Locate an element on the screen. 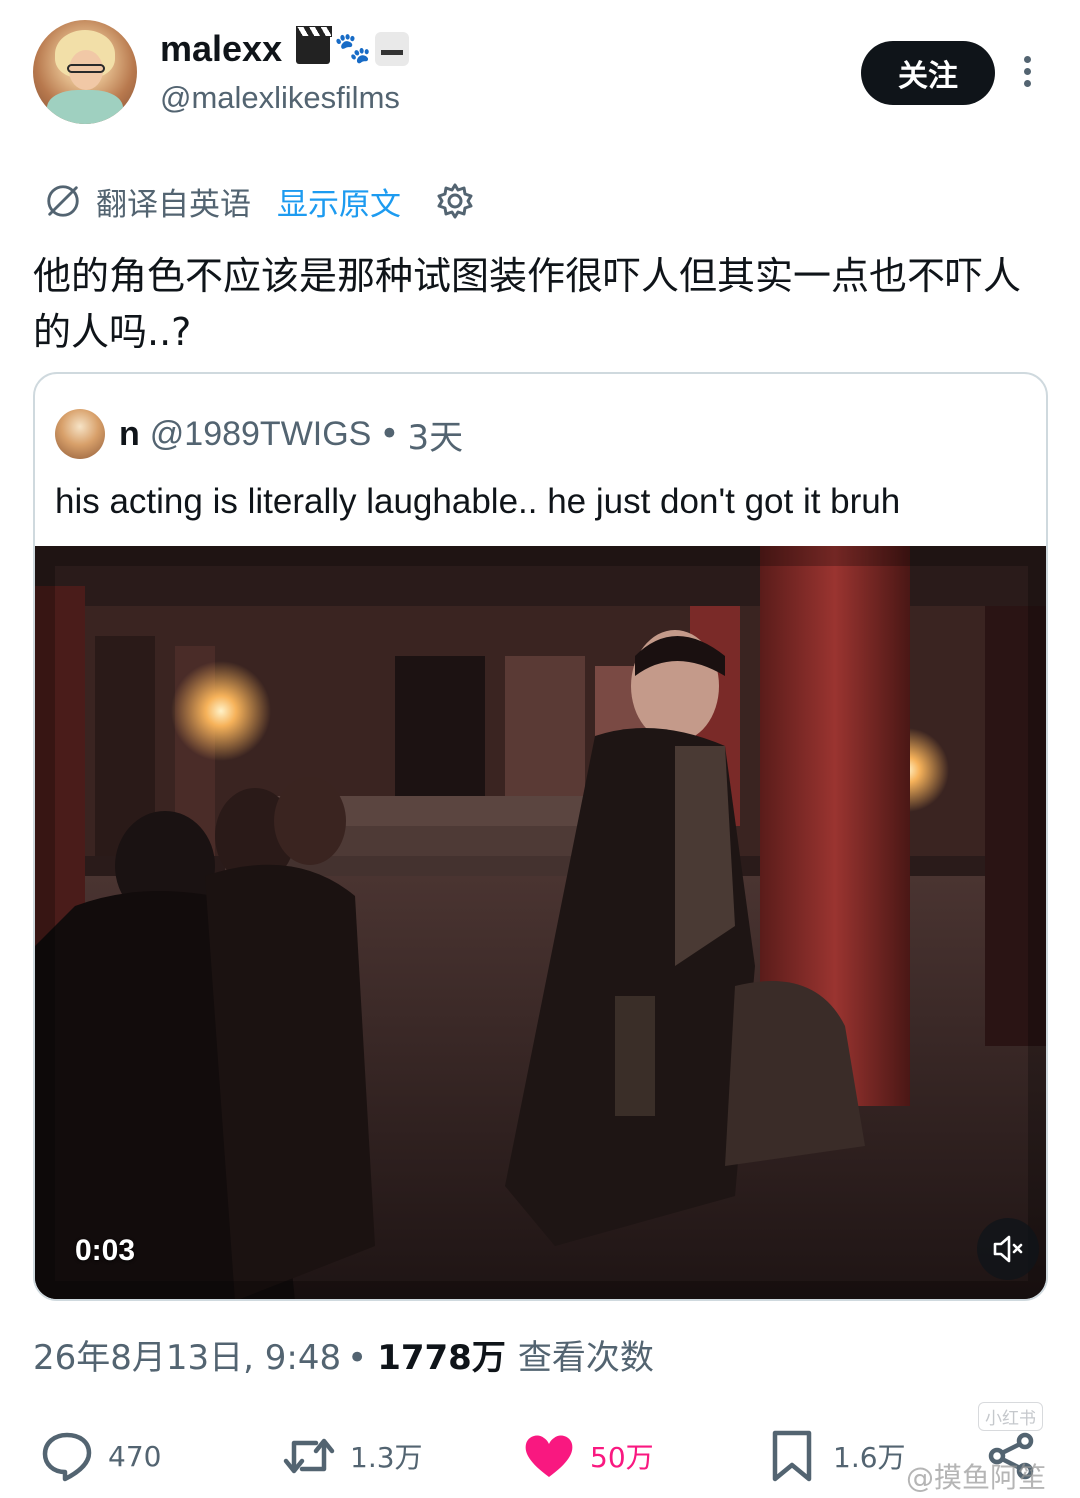 The height and width of the screenshot is (1498, 1080). quoted-tweet-header: n @1989TWIGS • 3天 is located at coordinates (259, 434).